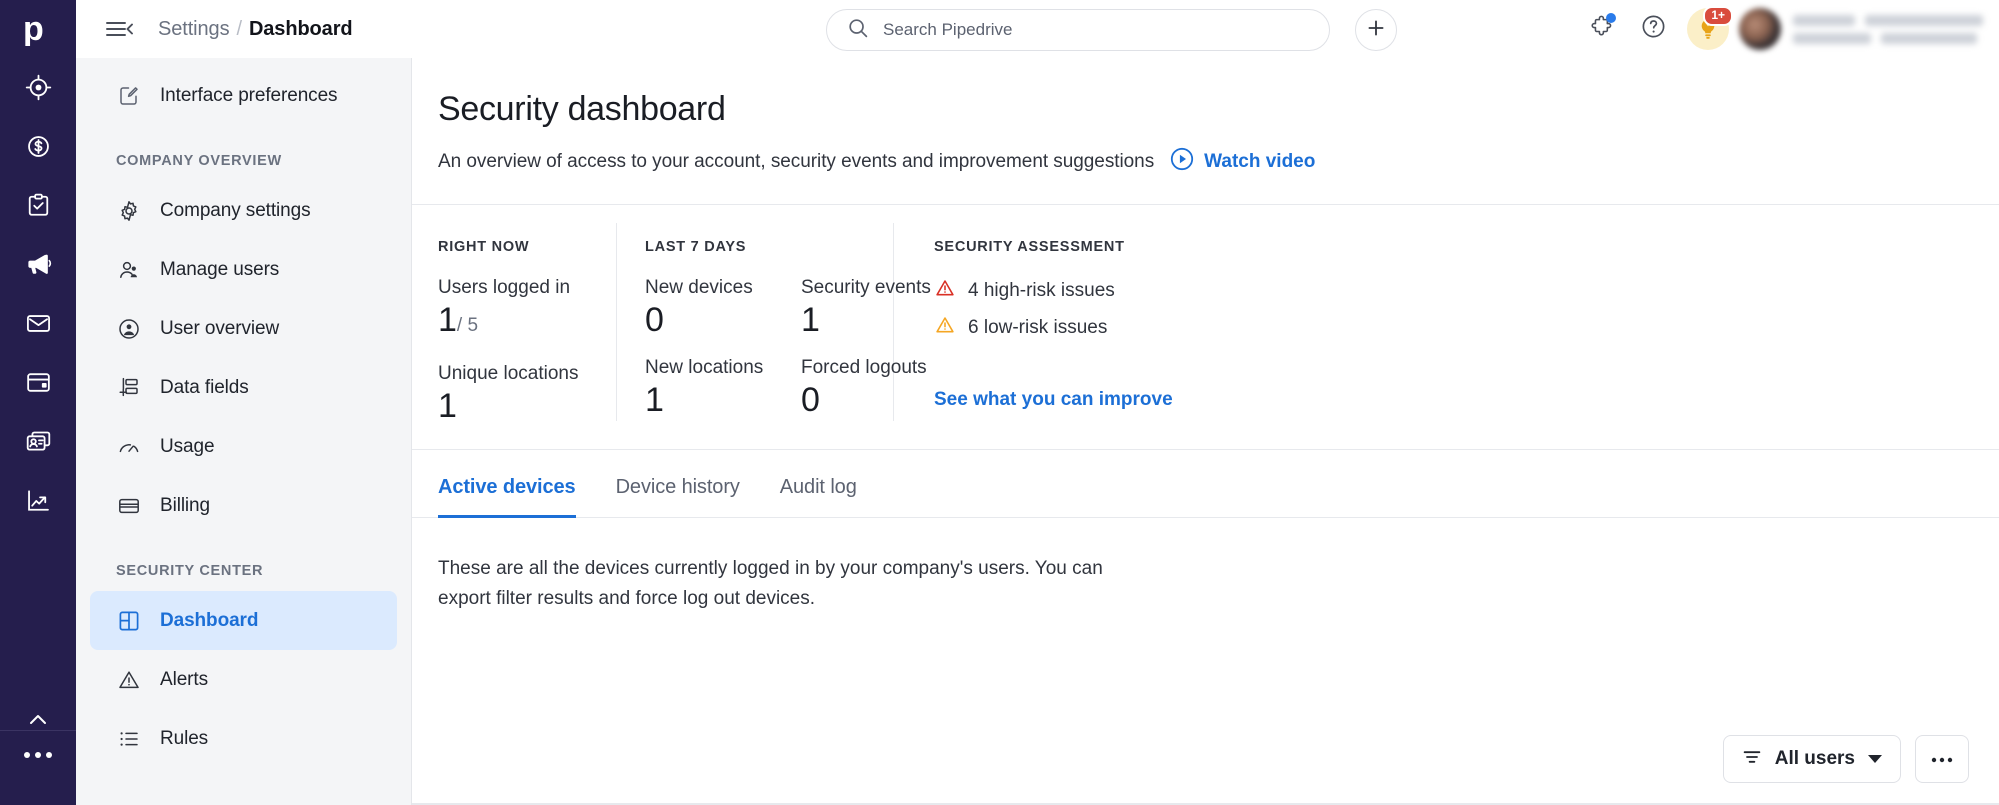 This screenshot has width=1999, height=805. I want to click on sidebar-item-label: Usage, so click(187, 446).